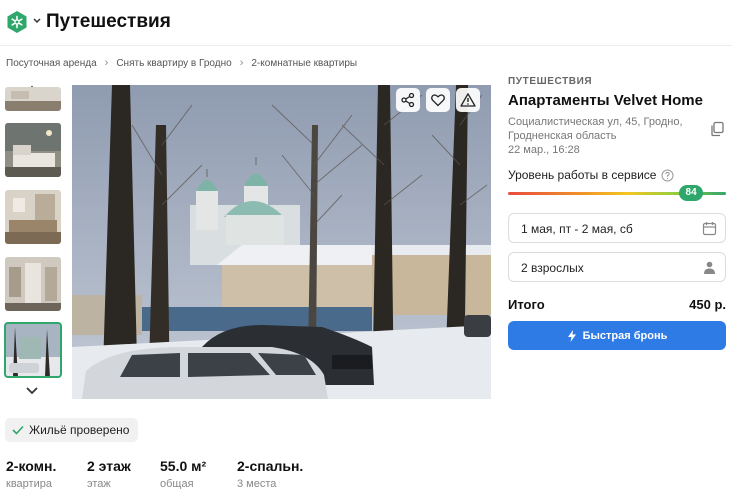  What do you see at coordinates (552, 268) in the screenshot?
I see `guests-value: 2 взрослых` at bounding box center [552, 268].